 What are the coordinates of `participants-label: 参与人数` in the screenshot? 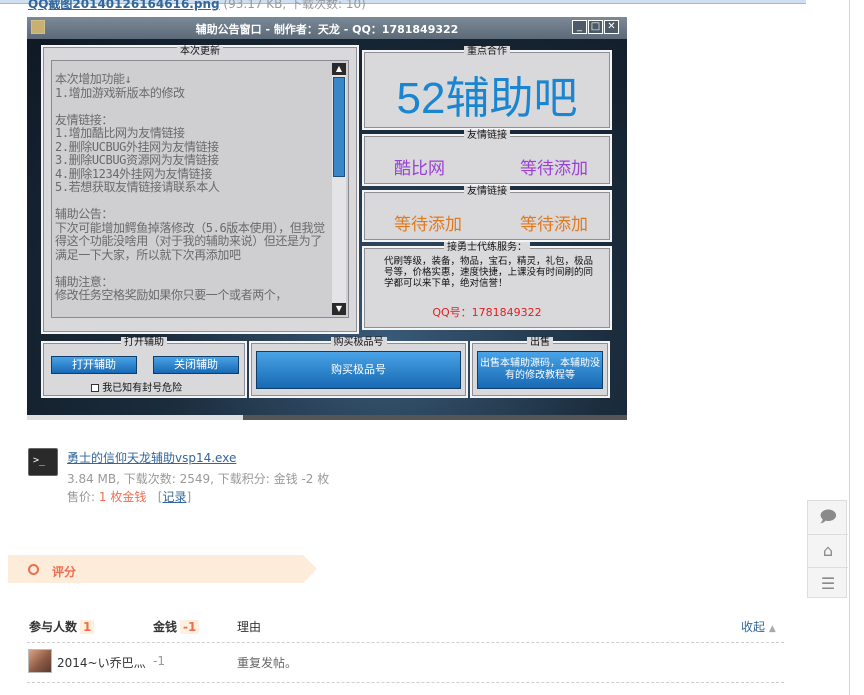 It's located at (53, 627).